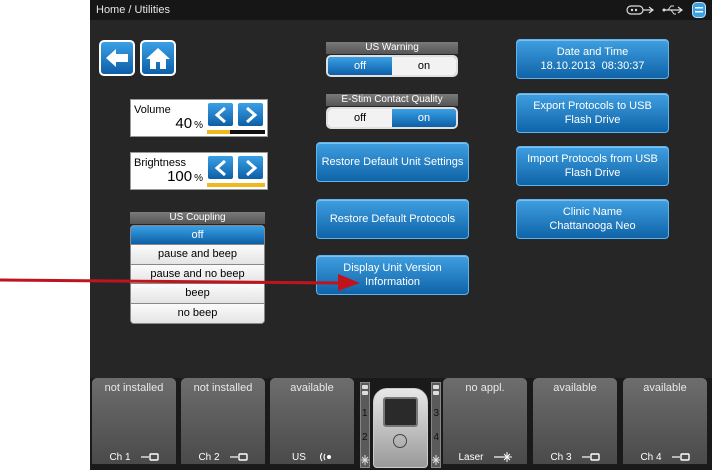 This screenshot has width=712, height=470. Describe the element at coordinates (561, 457) in the screenshot. I see `channel-label: Ch 3` at that location.